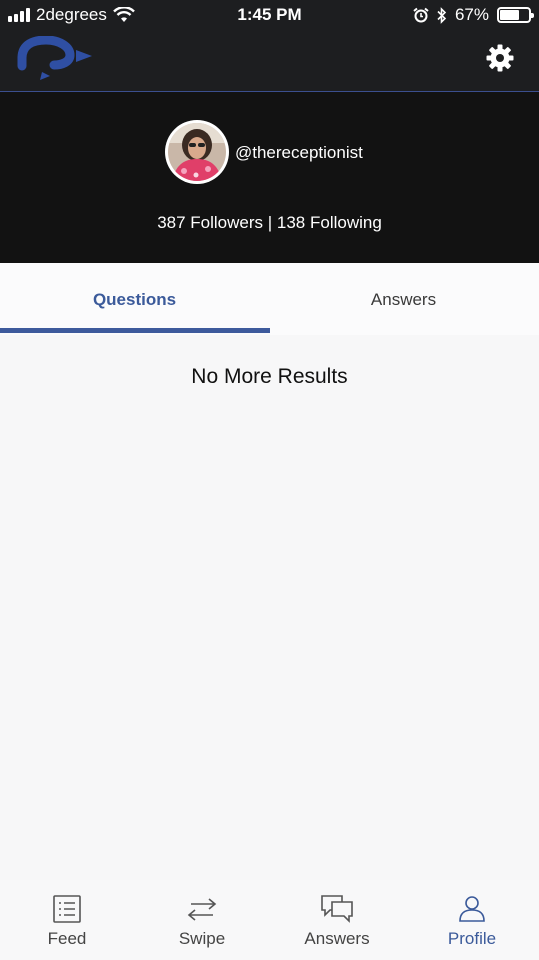  Describe the element at coordinates (472, 938) in the screenshot. I see `nav-profile-label: Profile` at that location.